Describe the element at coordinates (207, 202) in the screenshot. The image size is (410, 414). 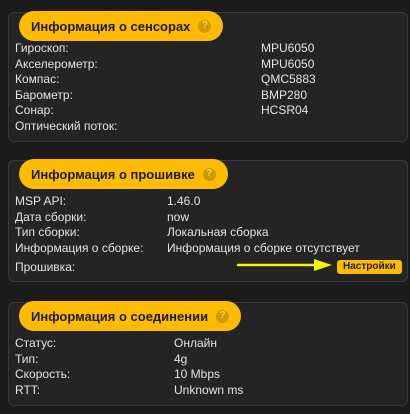
I see `firmware-row-msp: MSP API: 1.46.0` at that location.